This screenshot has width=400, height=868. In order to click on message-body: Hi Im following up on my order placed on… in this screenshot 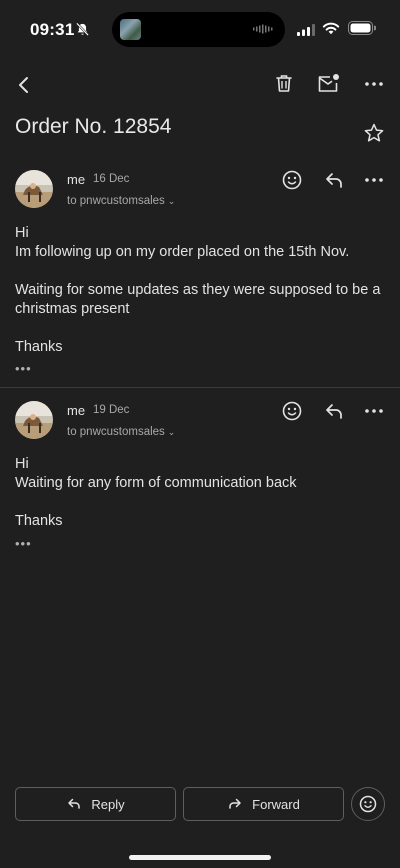, I will do `click(198, 290)`.